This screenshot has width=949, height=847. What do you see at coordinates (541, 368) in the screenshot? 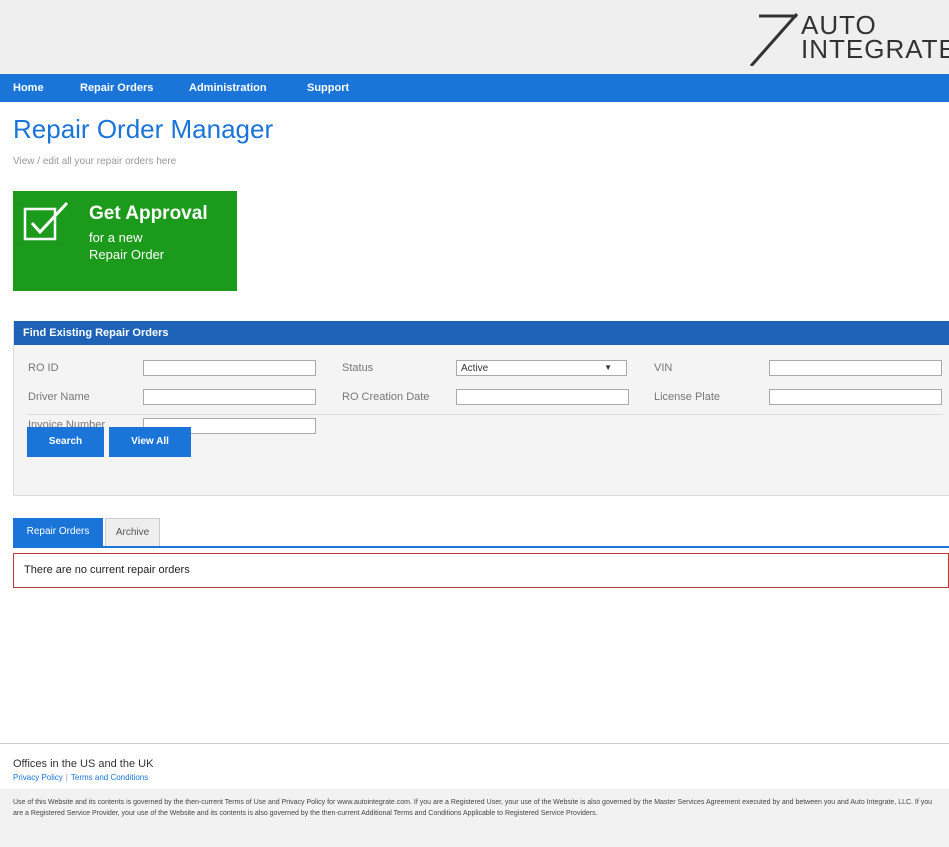
I see `status-select: Active ▼` at bounding box center [541, 368].